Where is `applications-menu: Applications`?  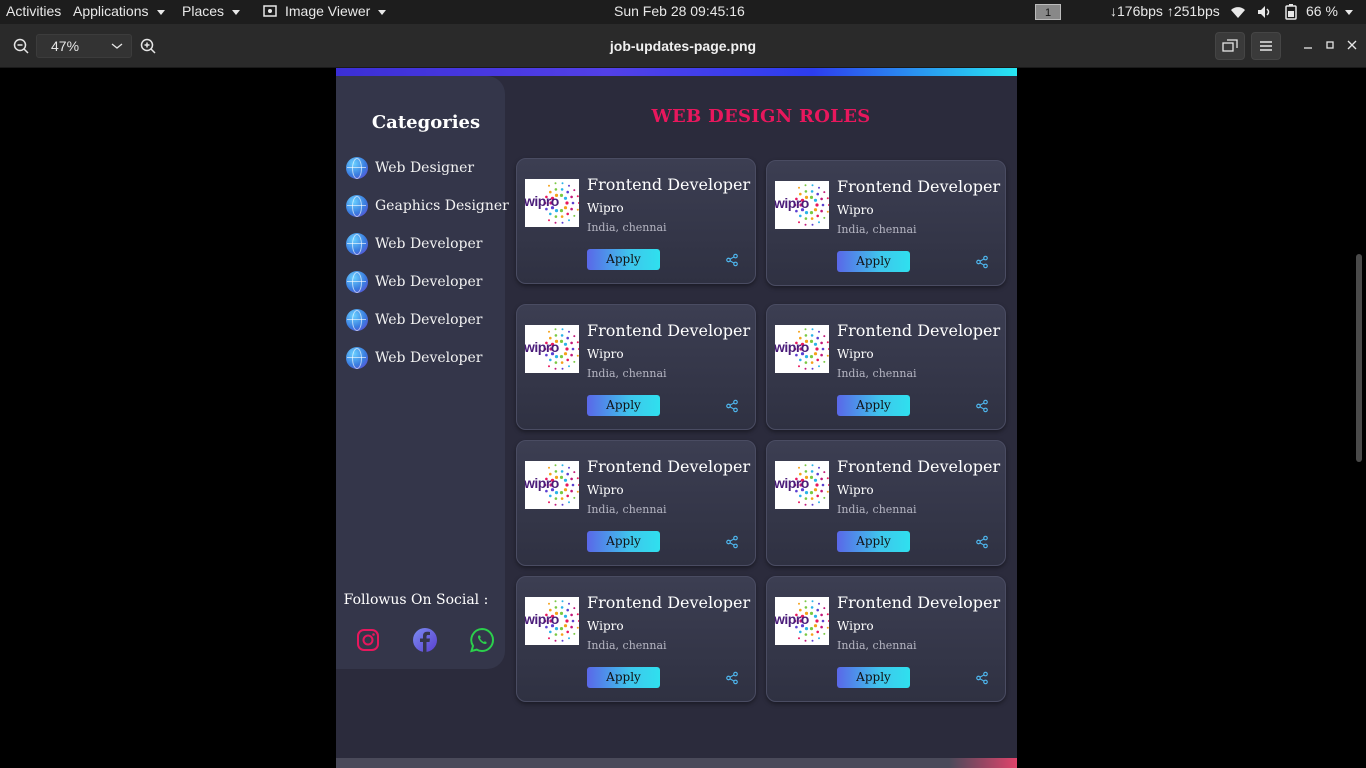
applications-menu: Applications is located at coordinates (119, 11).